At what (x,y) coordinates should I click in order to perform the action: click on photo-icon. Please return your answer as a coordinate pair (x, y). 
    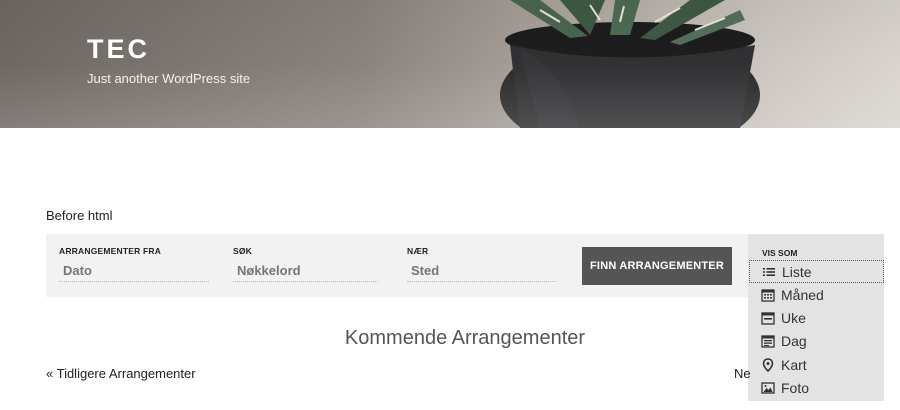
    Looking at the image, I should click on (768, 388).